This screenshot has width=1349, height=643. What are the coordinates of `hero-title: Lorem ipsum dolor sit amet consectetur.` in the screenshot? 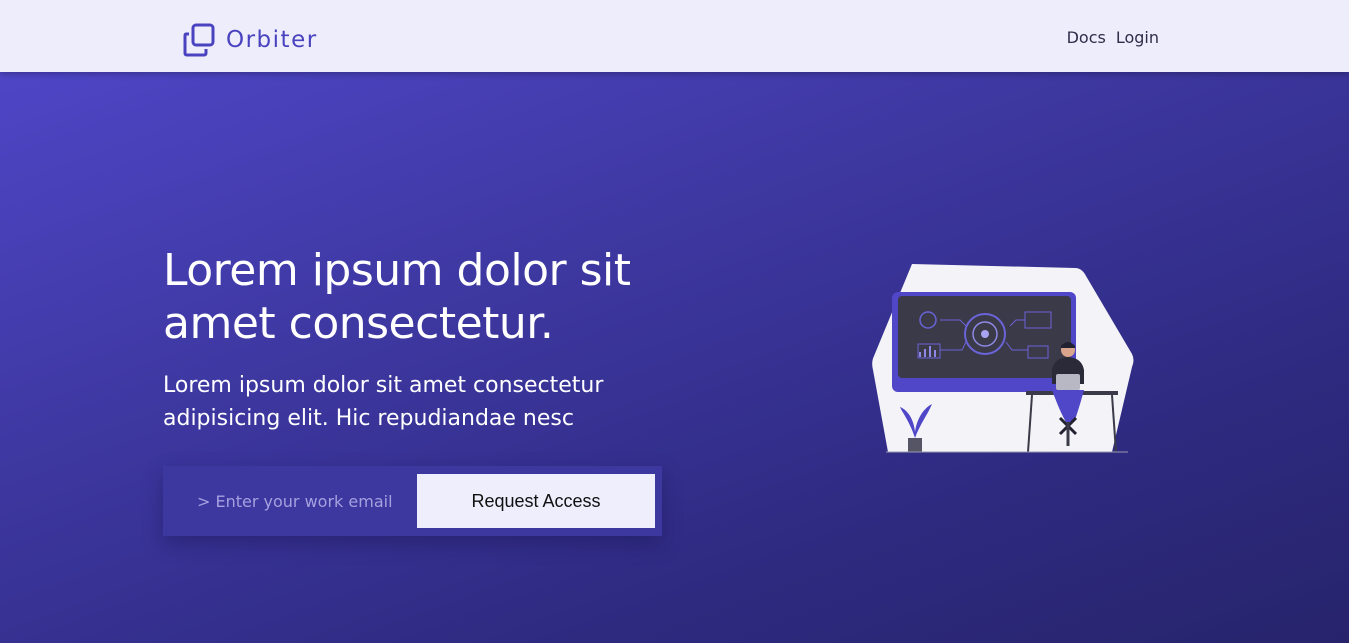 It's located at (397, 297).